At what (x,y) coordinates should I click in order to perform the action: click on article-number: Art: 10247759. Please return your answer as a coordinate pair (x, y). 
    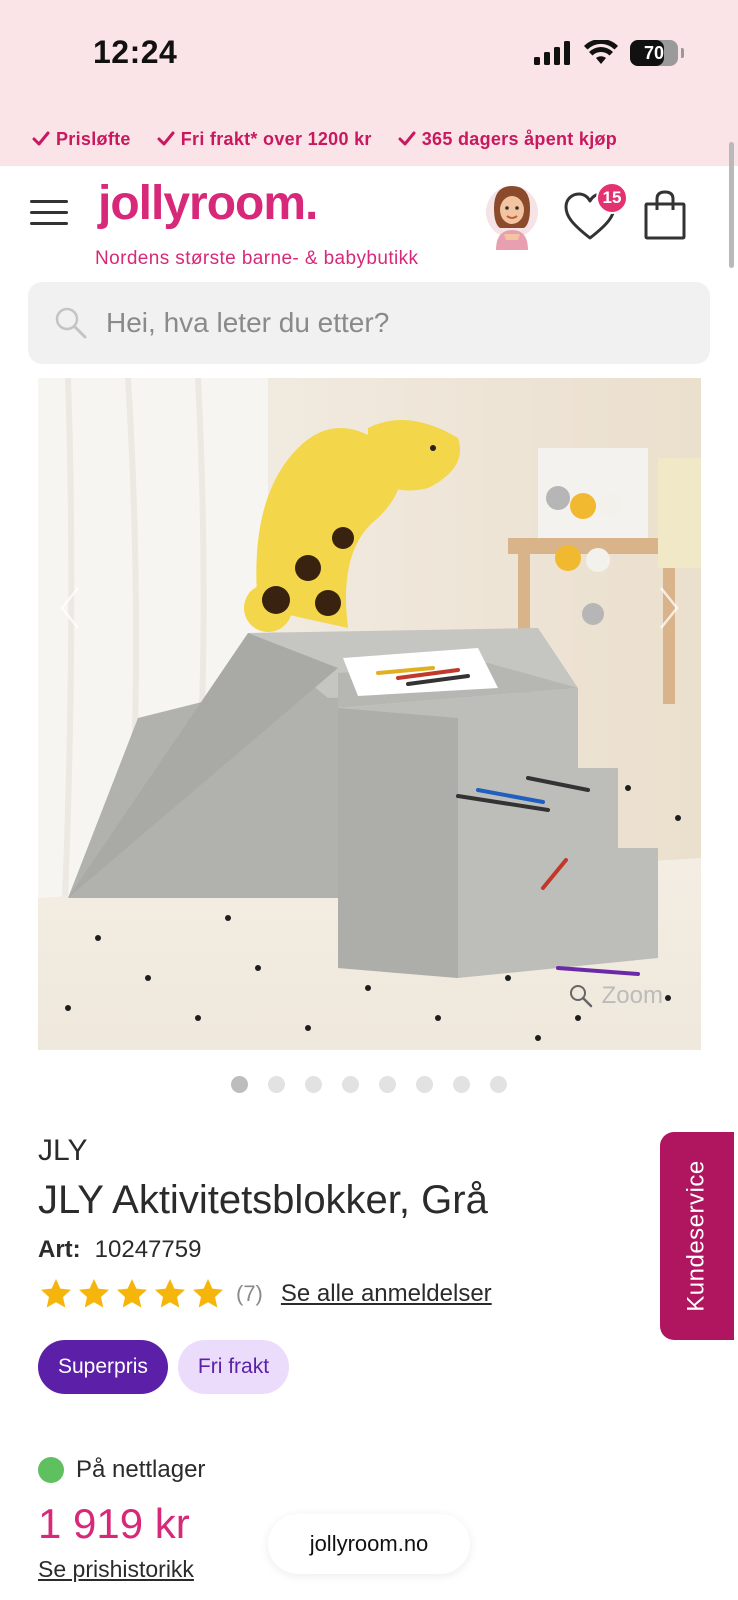
    Looking at the image, I should click on (119, 1250).